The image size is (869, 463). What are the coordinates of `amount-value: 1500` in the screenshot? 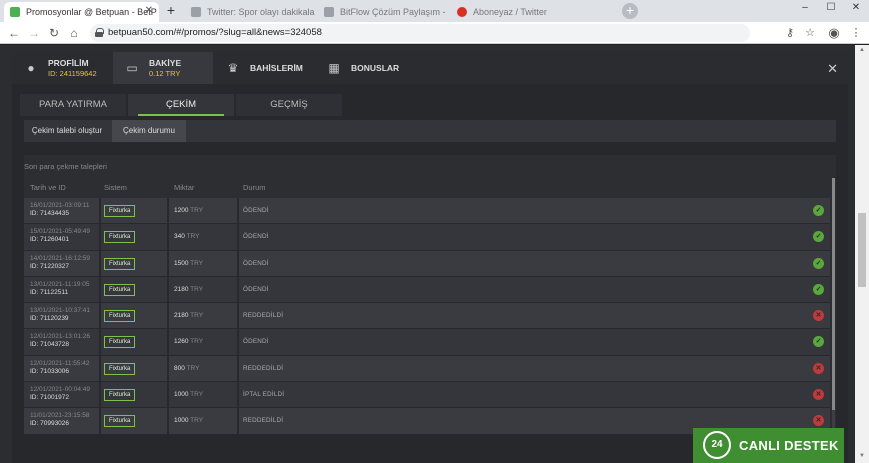 It's located at (181, 263).